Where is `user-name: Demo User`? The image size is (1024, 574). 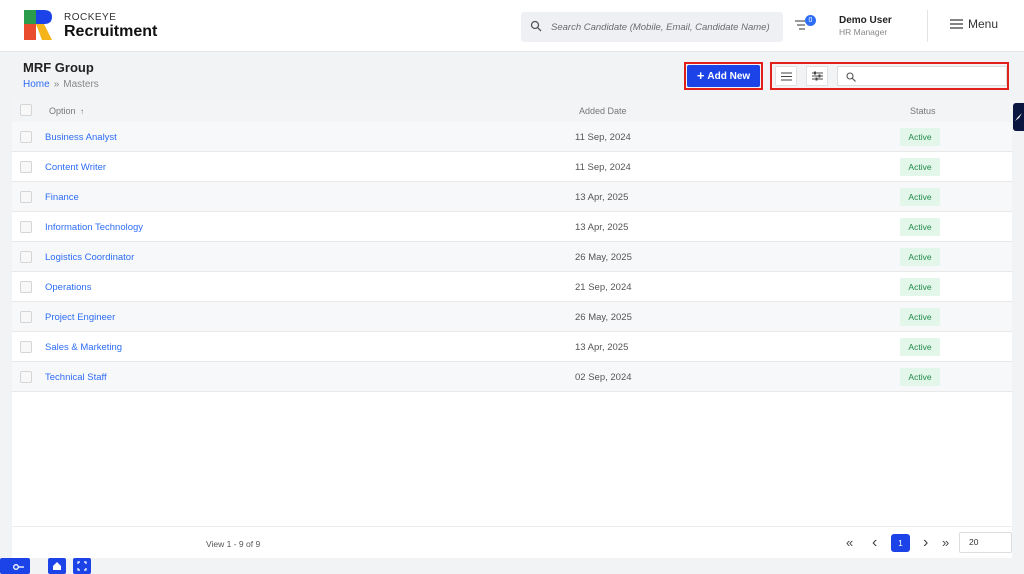
user-name: Demo User is located at coordinates (865, 20).